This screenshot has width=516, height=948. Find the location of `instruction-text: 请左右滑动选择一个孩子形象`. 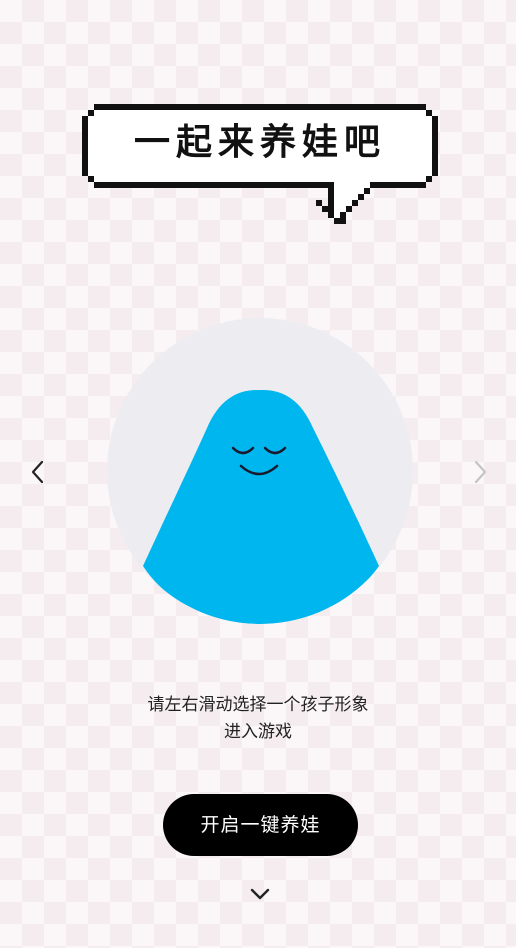

instruction-text: 请左右滑动选择一个孩子形象 is located at coordinates (258, 705).